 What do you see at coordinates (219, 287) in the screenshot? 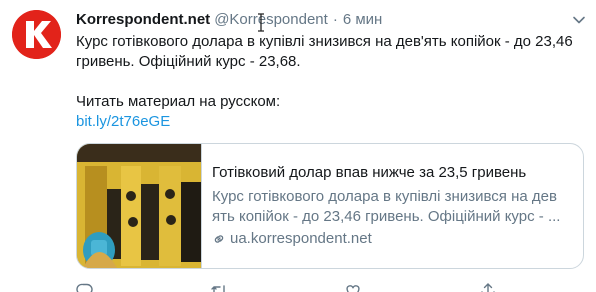
I see `retweet-icon` at bounding box center [219, 287].